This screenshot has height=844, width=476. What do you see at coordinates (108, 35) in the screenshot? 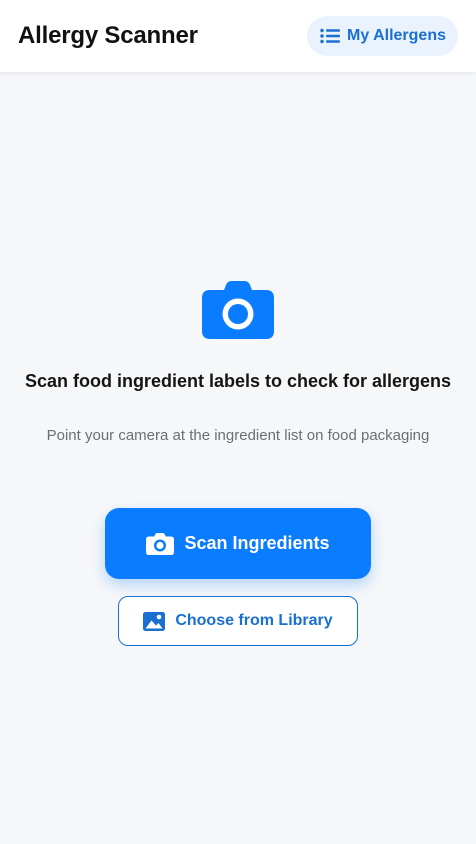
I see `app-title: Allergy Scanner` at bounding box center [108, 35].